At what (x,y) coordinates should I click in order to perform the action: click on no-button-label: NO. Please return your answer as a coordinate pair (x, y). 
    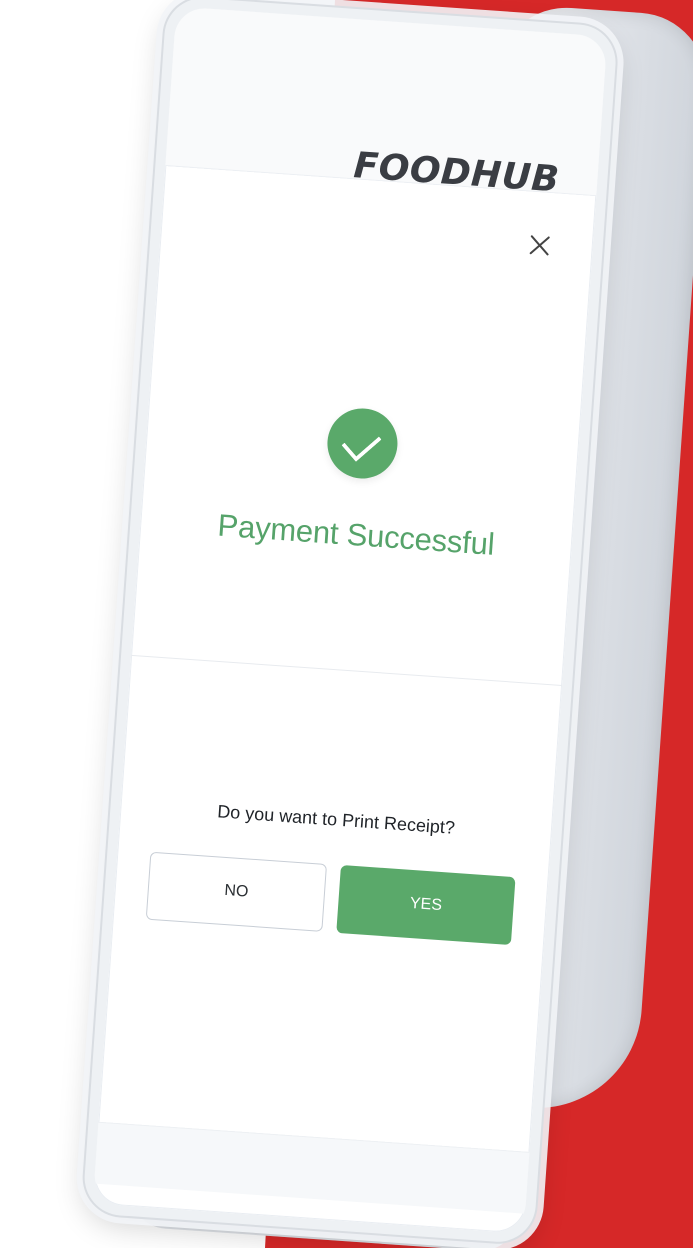
    Looking at the image, I should click on (236, 891).